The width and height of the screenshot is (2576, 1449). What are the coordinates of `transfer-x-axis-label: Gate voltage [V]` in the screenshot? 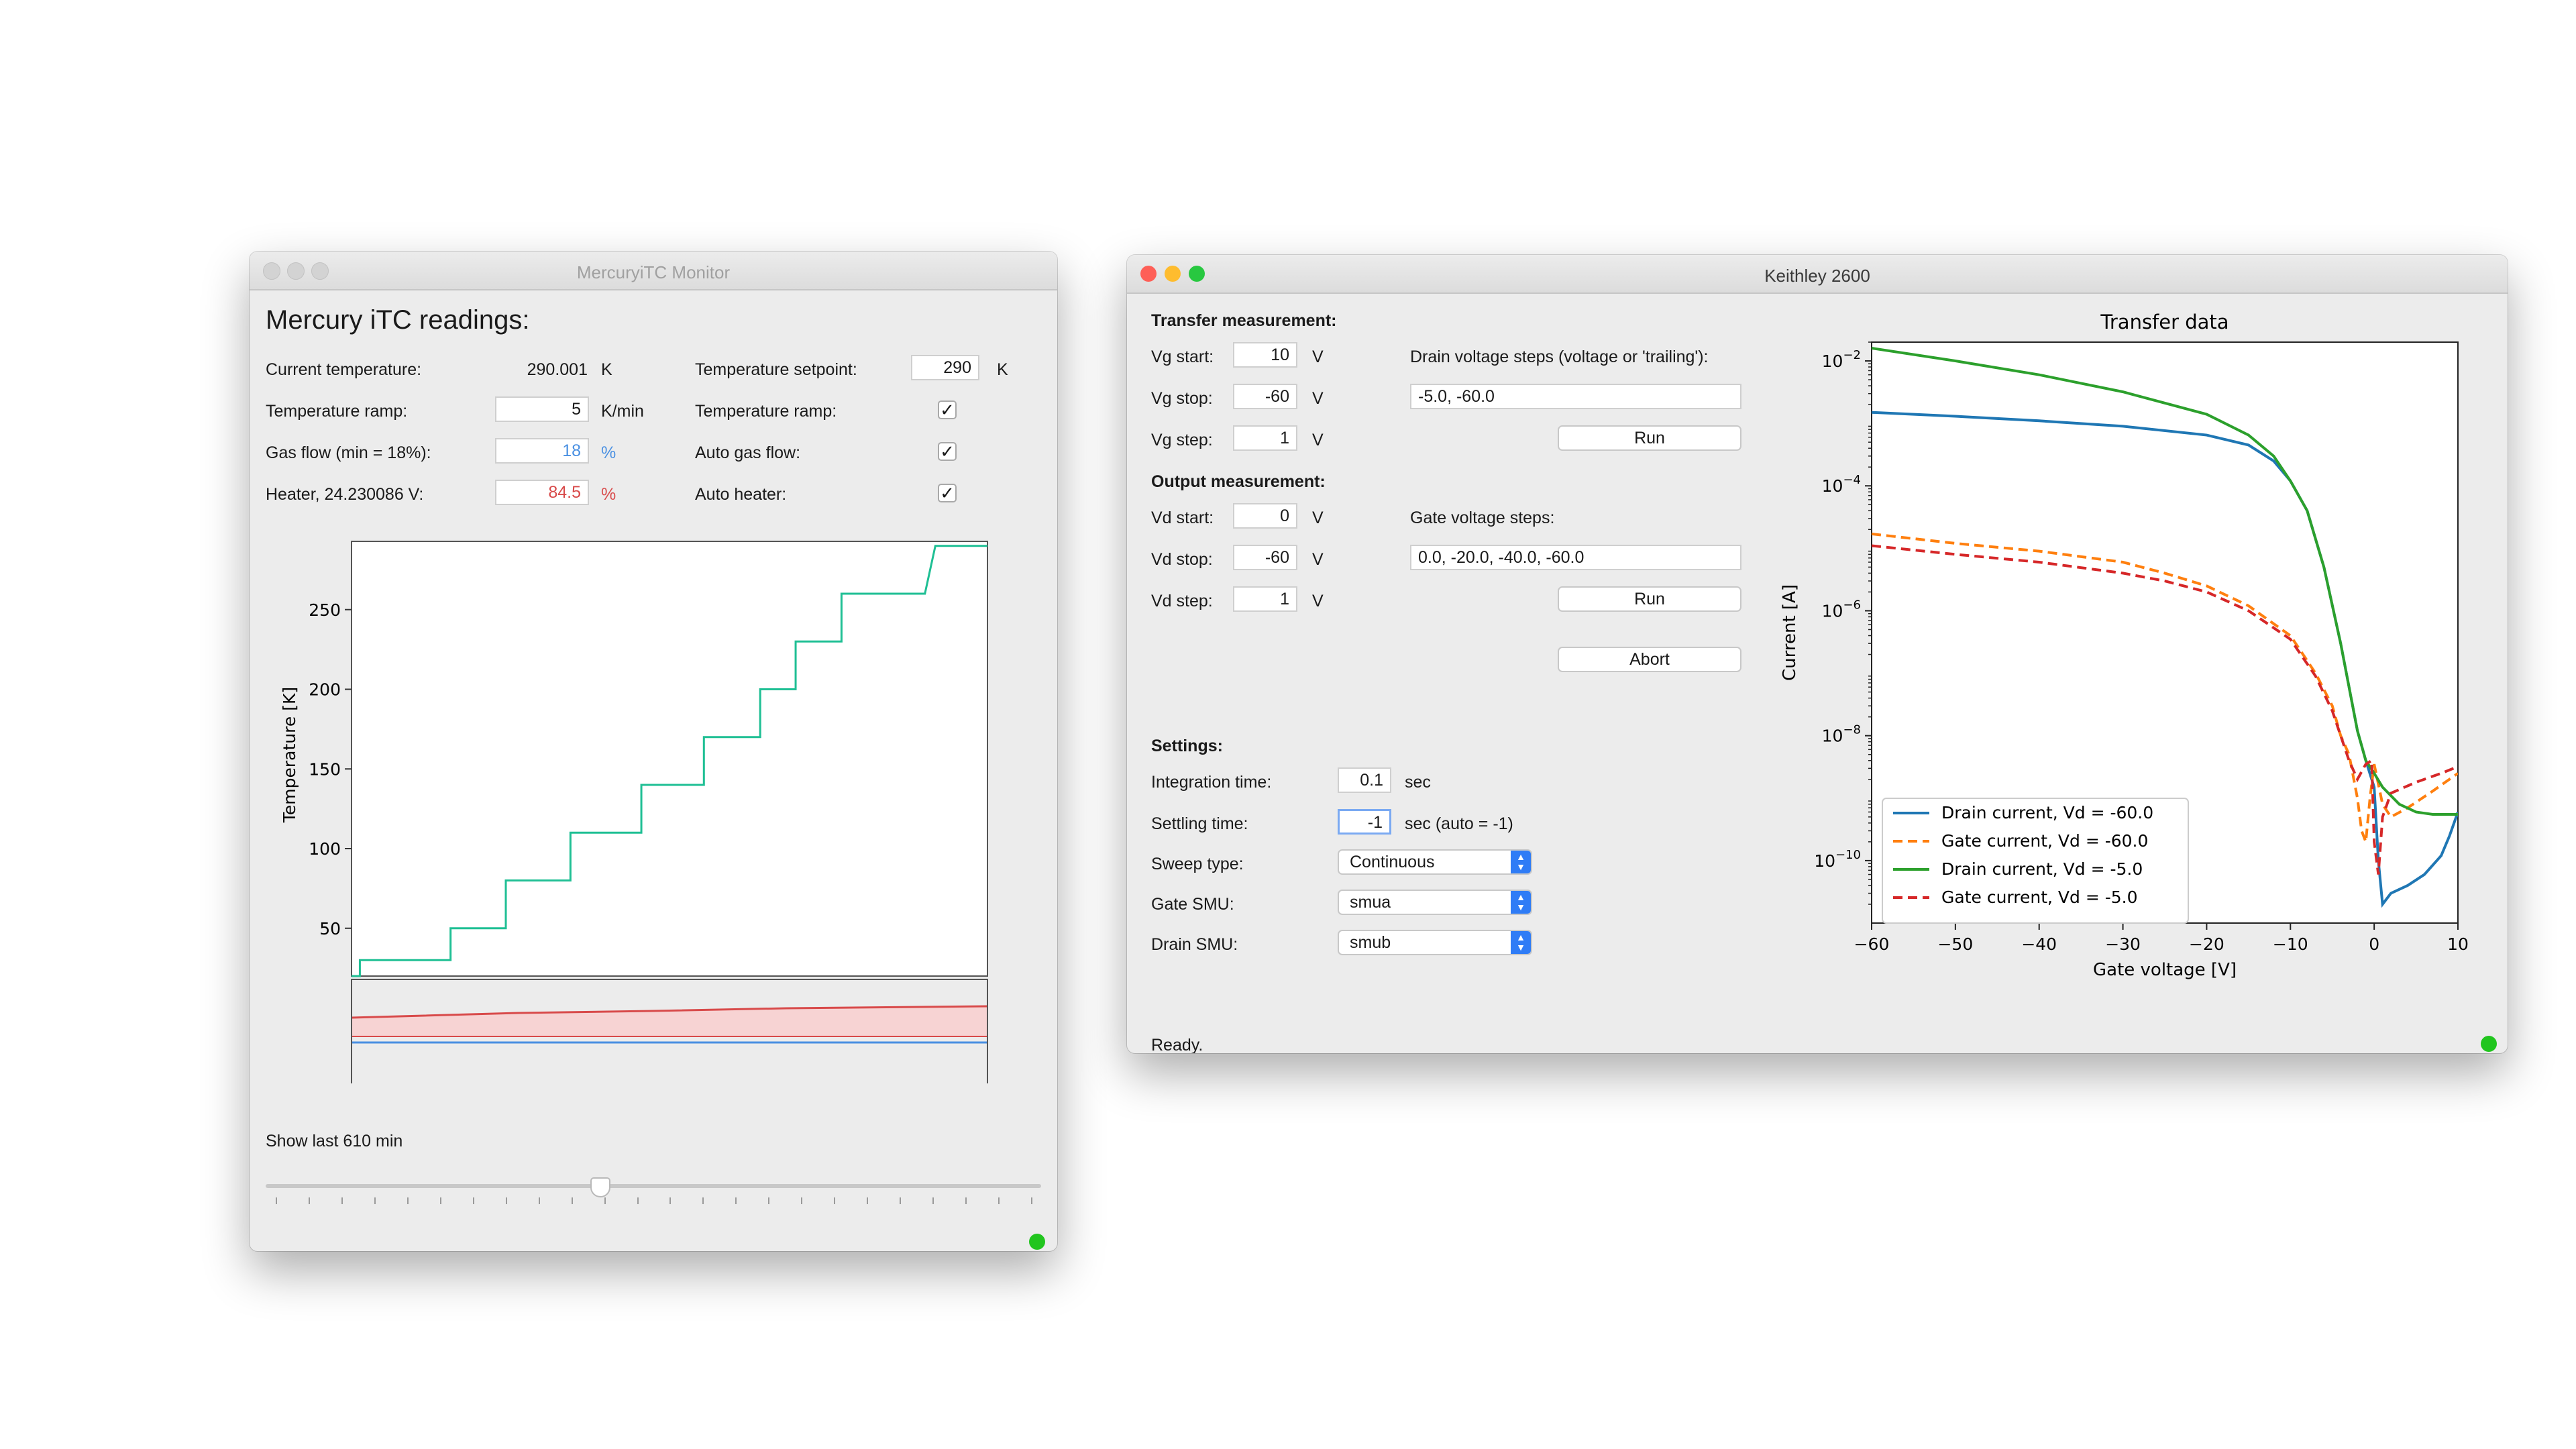 It's located at (2165, 970).